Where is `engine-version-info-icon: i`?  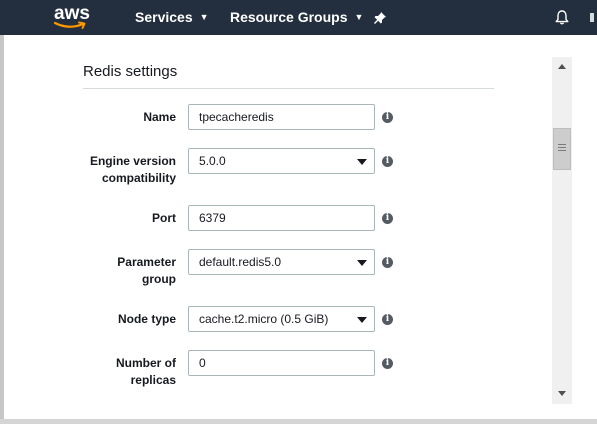 engine-version-info-icon: i is located at coordinates (387, 161).